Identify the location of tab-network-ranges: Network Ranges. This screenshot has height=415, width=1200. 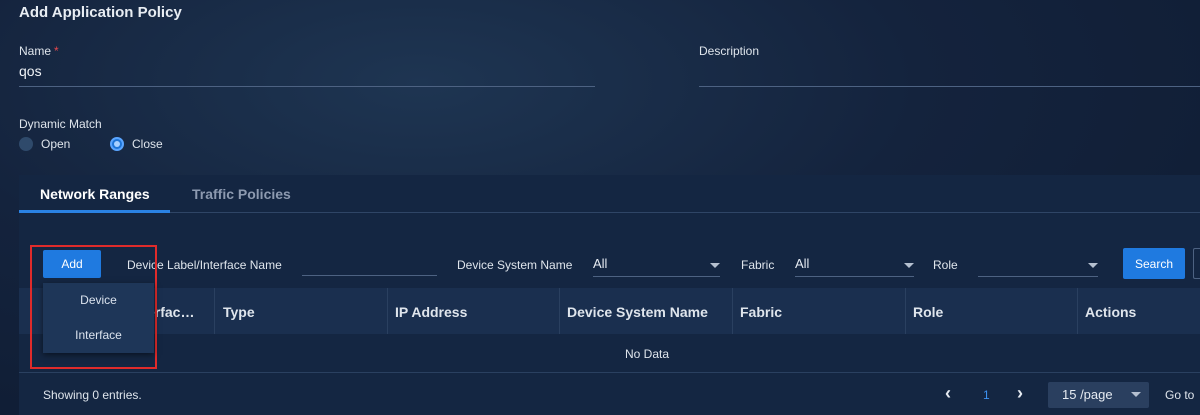
(95, 194).